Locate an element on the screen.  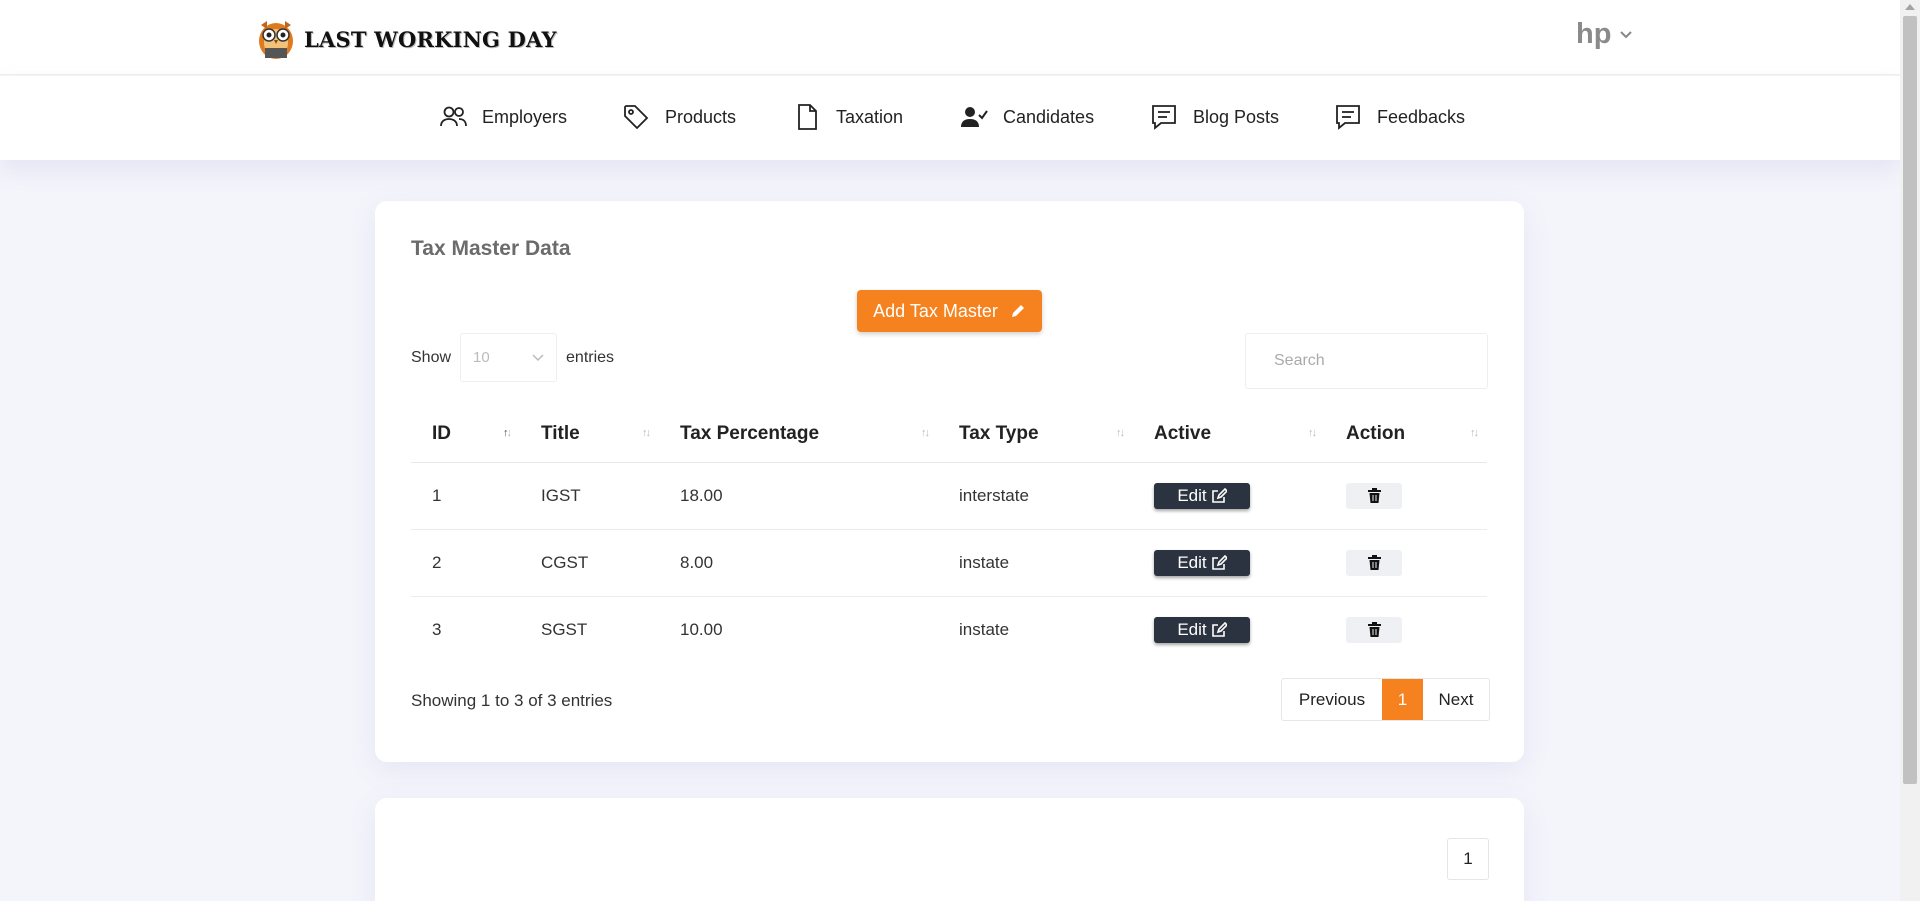
cell-percentage: 8.00 is located at coordinates (798, 563).